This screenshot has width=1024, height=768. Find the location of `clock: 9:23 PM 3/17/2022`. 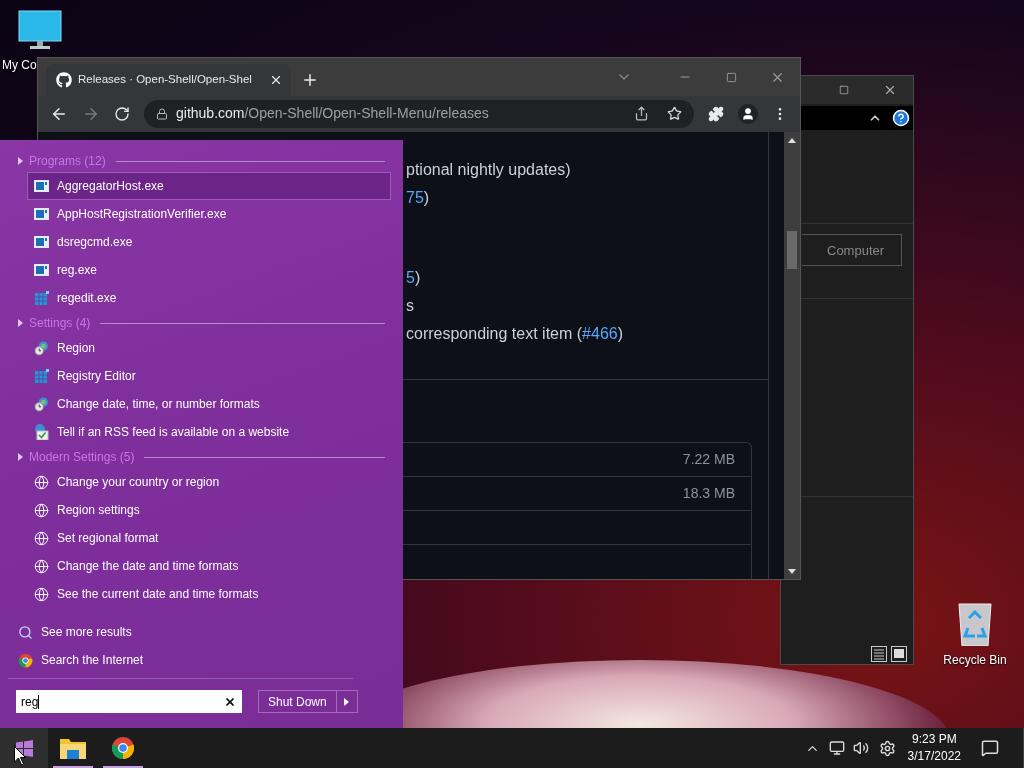

clock: 9:23 PM 3/17/2022 is located at coordinates (934, 748).